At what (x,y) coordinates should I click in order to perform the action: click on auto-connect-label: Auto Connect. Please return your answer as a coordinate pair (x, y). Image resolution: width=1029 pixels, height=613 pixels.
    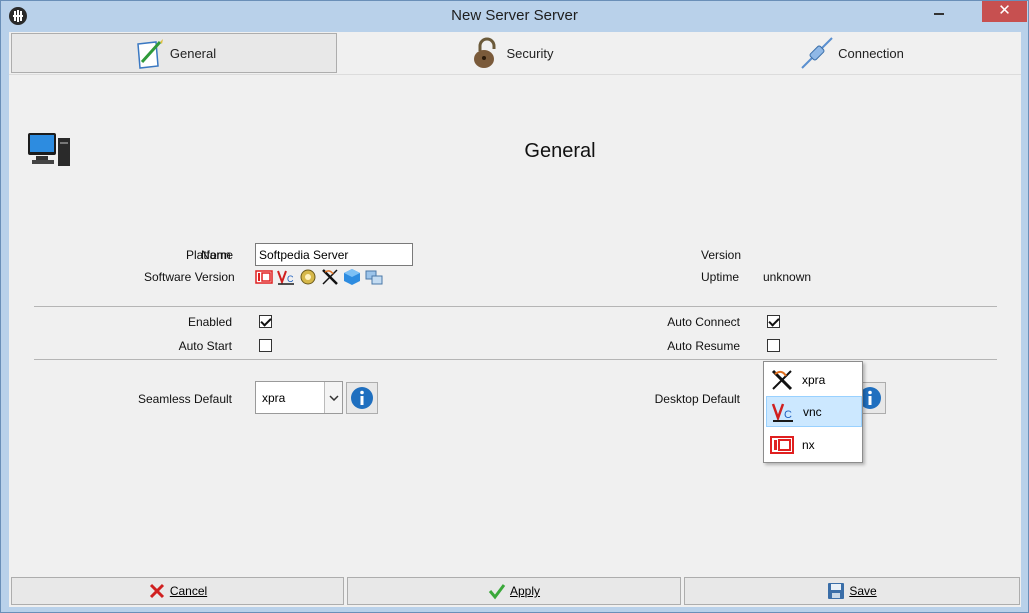
    Looking at the image, I should click on (703, 322).